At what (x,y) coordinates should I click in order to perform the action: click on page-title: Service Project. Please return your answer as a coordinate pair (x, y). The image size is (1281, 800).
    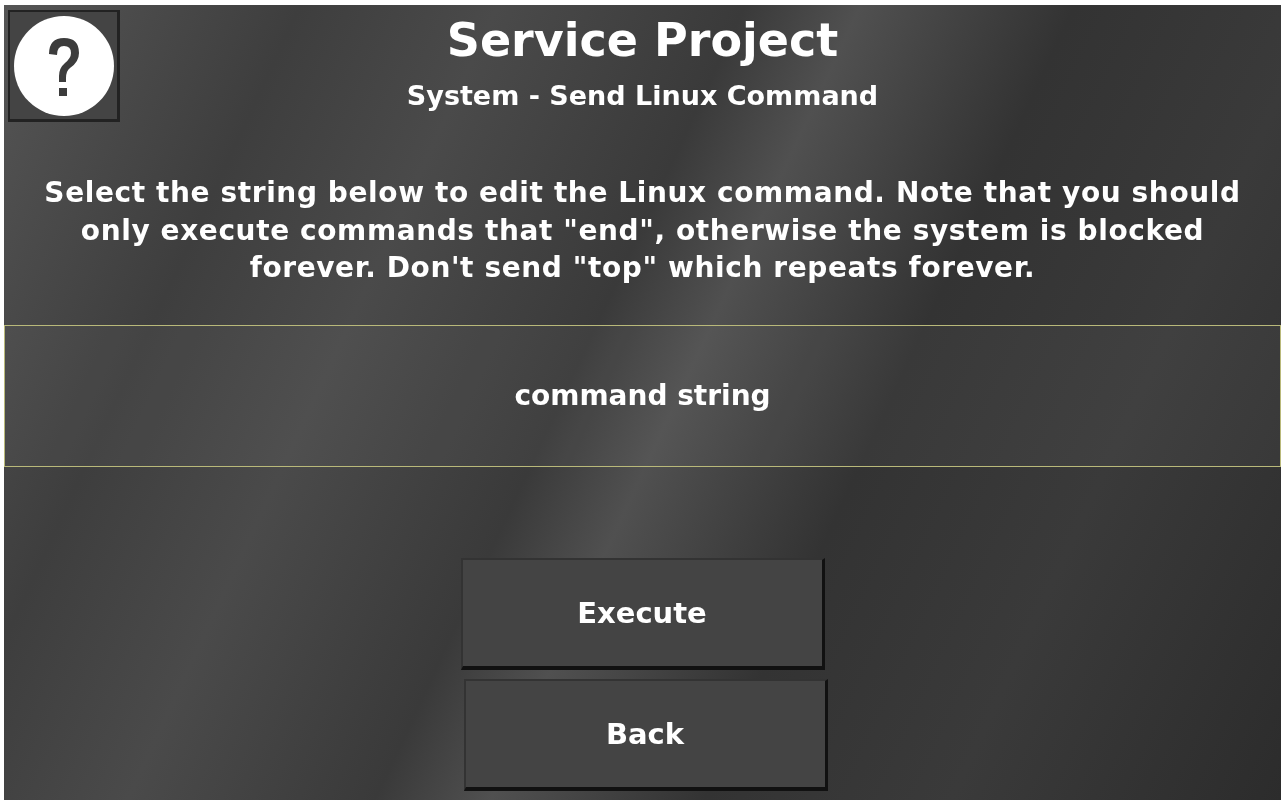
    Looking at the image, I should click on (642, 40).